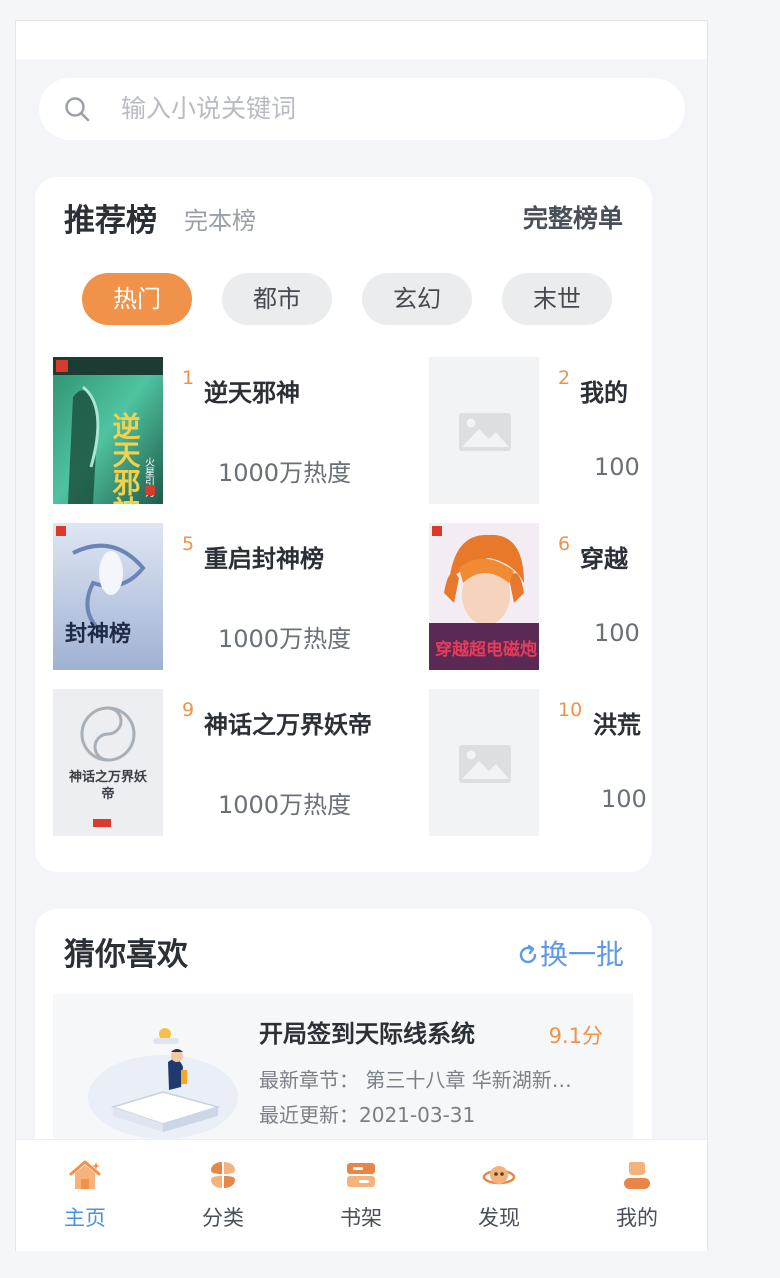 This screenshot has height=1278, width=780. I want to click on tab-apocalypse: 末世, so click(557, 299).